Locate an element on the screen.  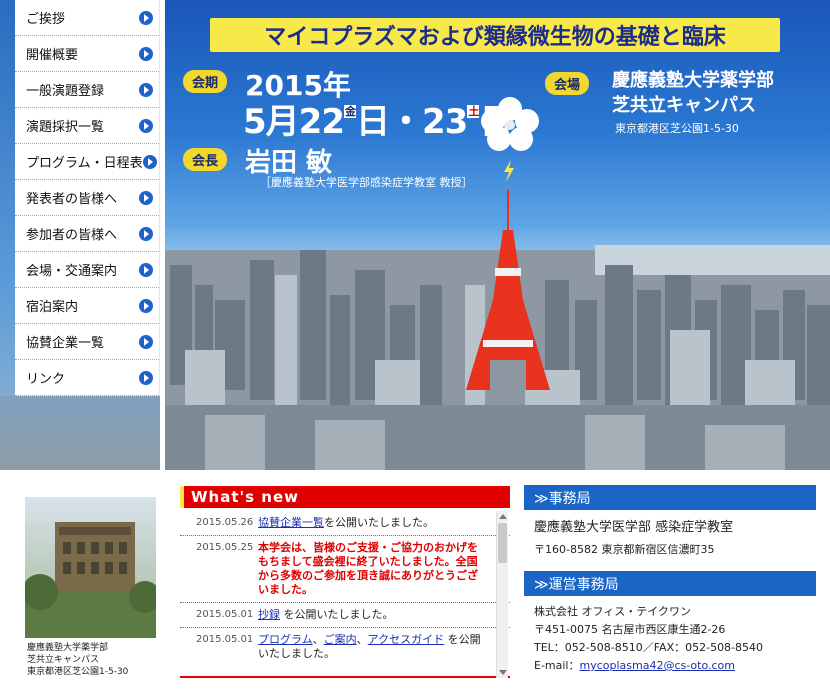
venue-address: 東京都港区芝公園1-5-30 is located at coordinates (677, 128).